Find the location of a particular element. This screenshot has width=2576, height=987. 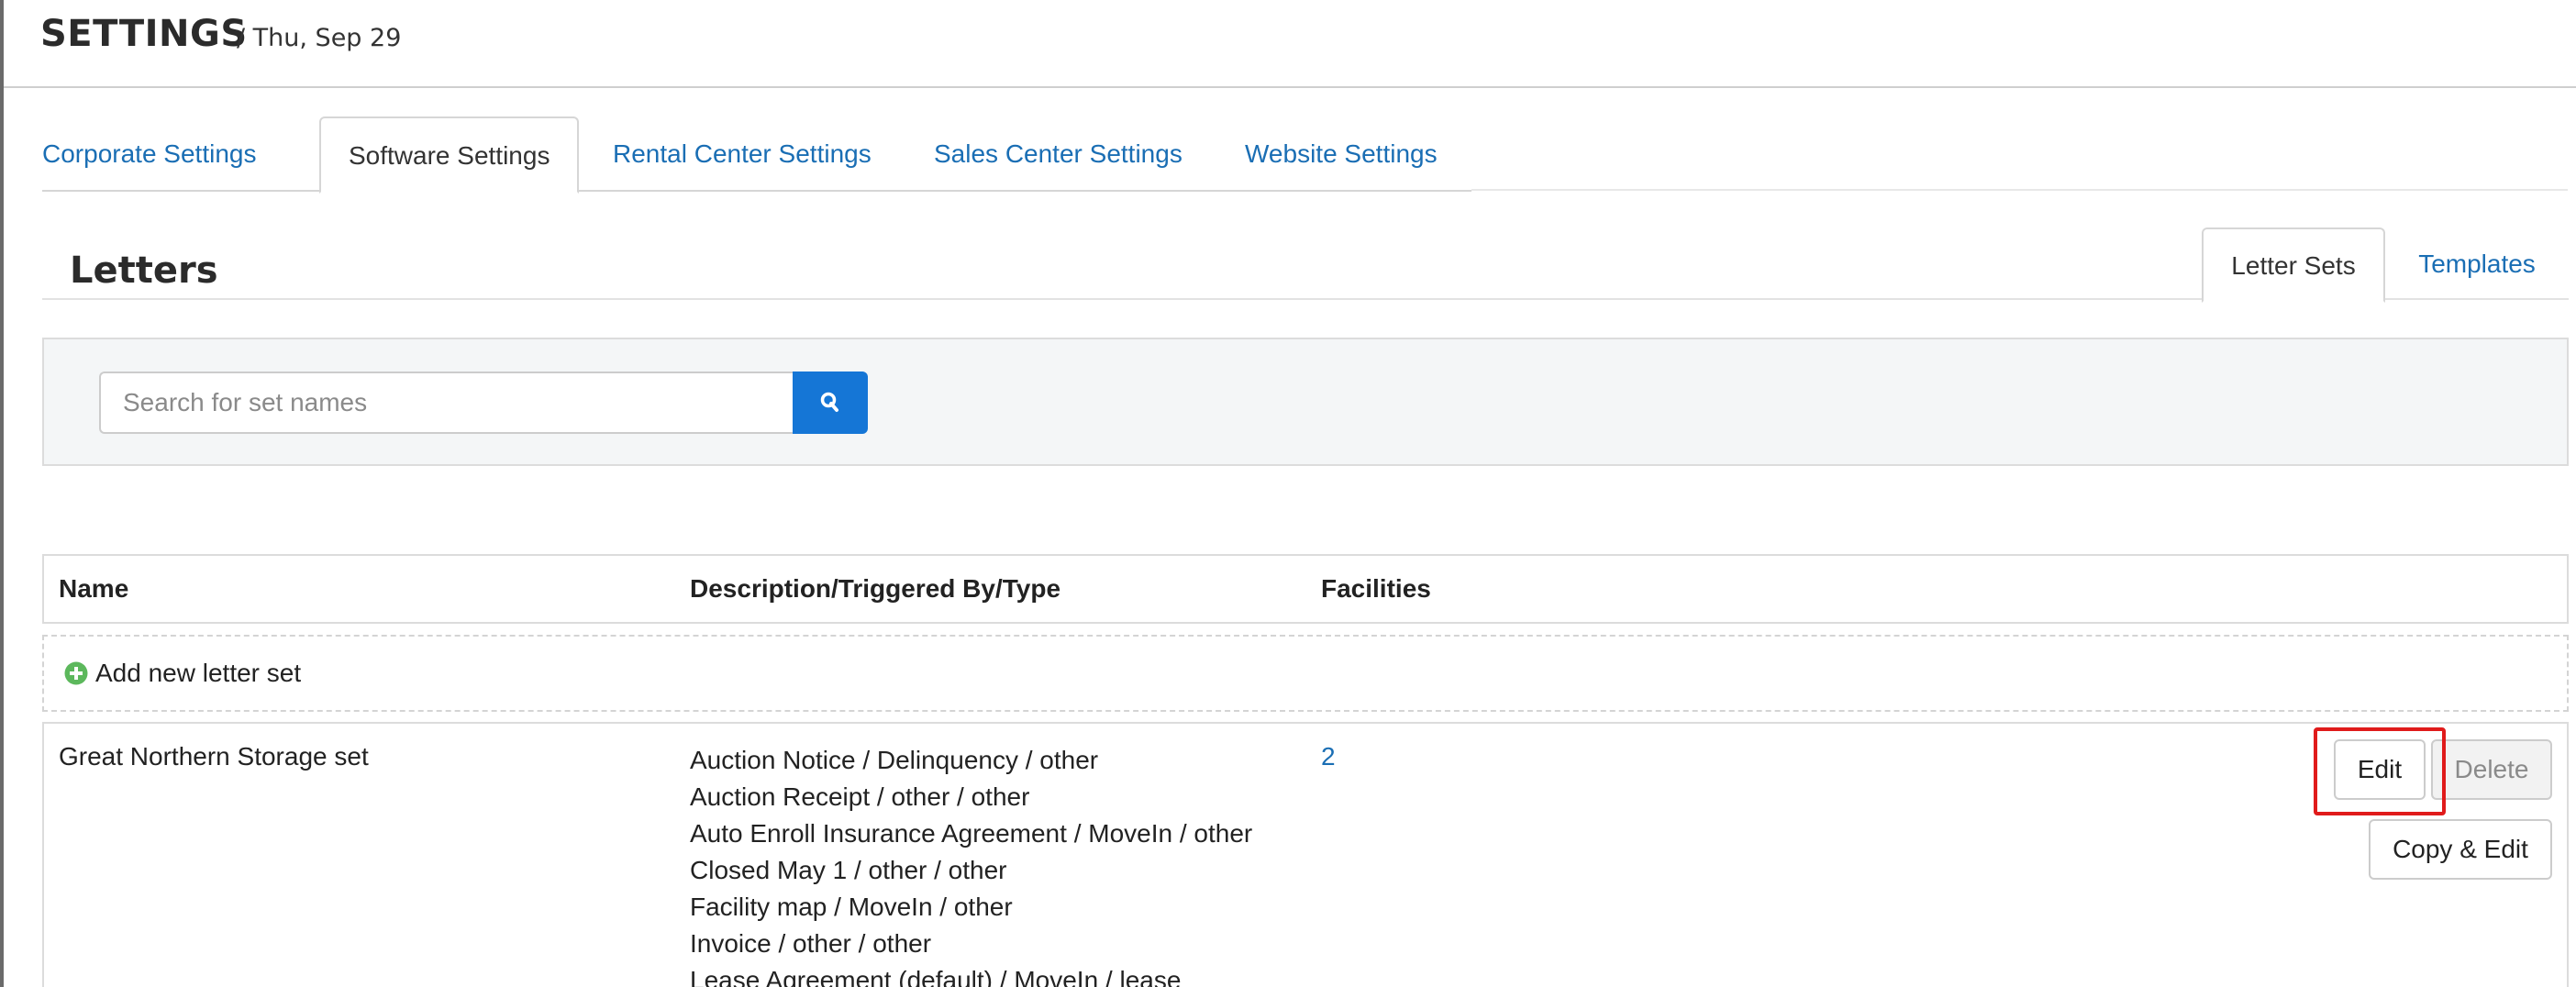

tab-rental-center-settings: Rental Center Settings is located at coordinates (742, 154).